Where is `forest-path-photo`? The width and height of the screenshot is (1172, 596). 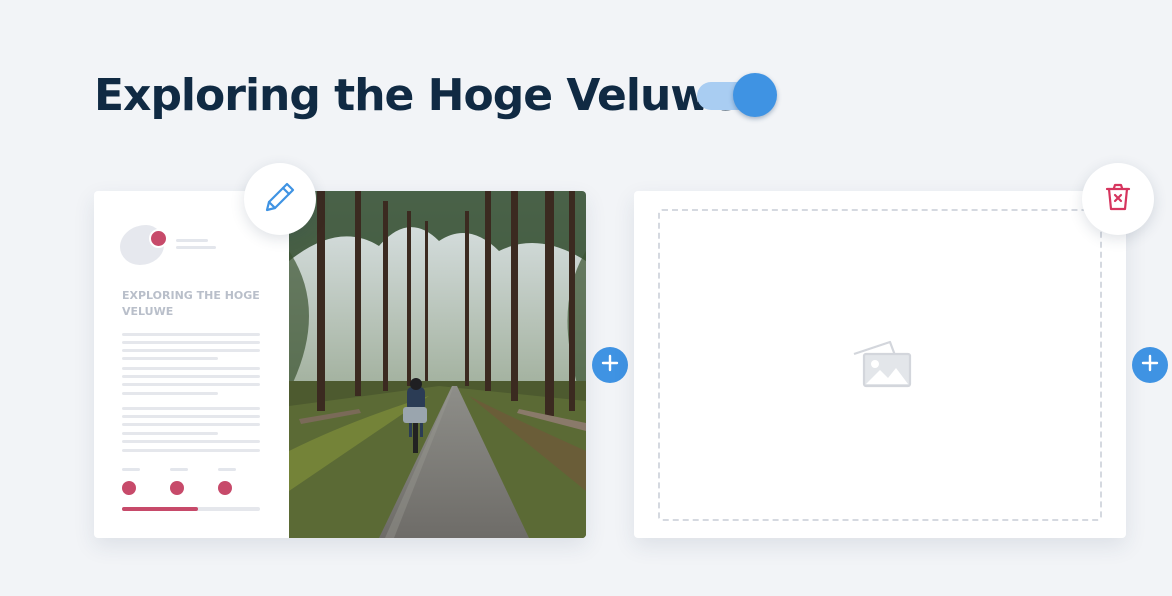 forest-path-photo is located at coordinates (437, 364).